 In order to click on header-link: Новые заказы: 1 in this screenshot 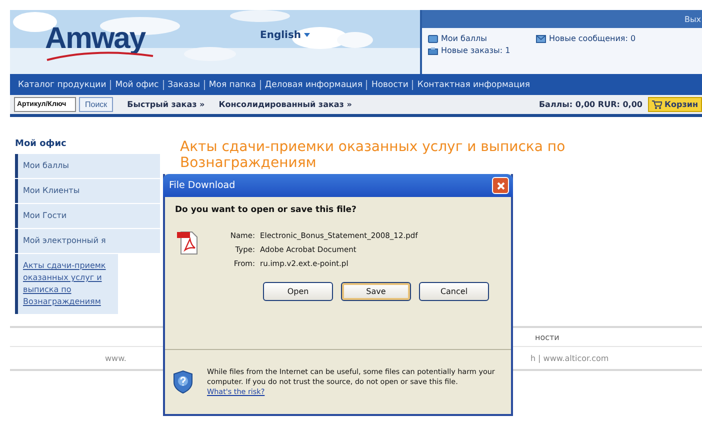, I will do `click(469, 50)`.